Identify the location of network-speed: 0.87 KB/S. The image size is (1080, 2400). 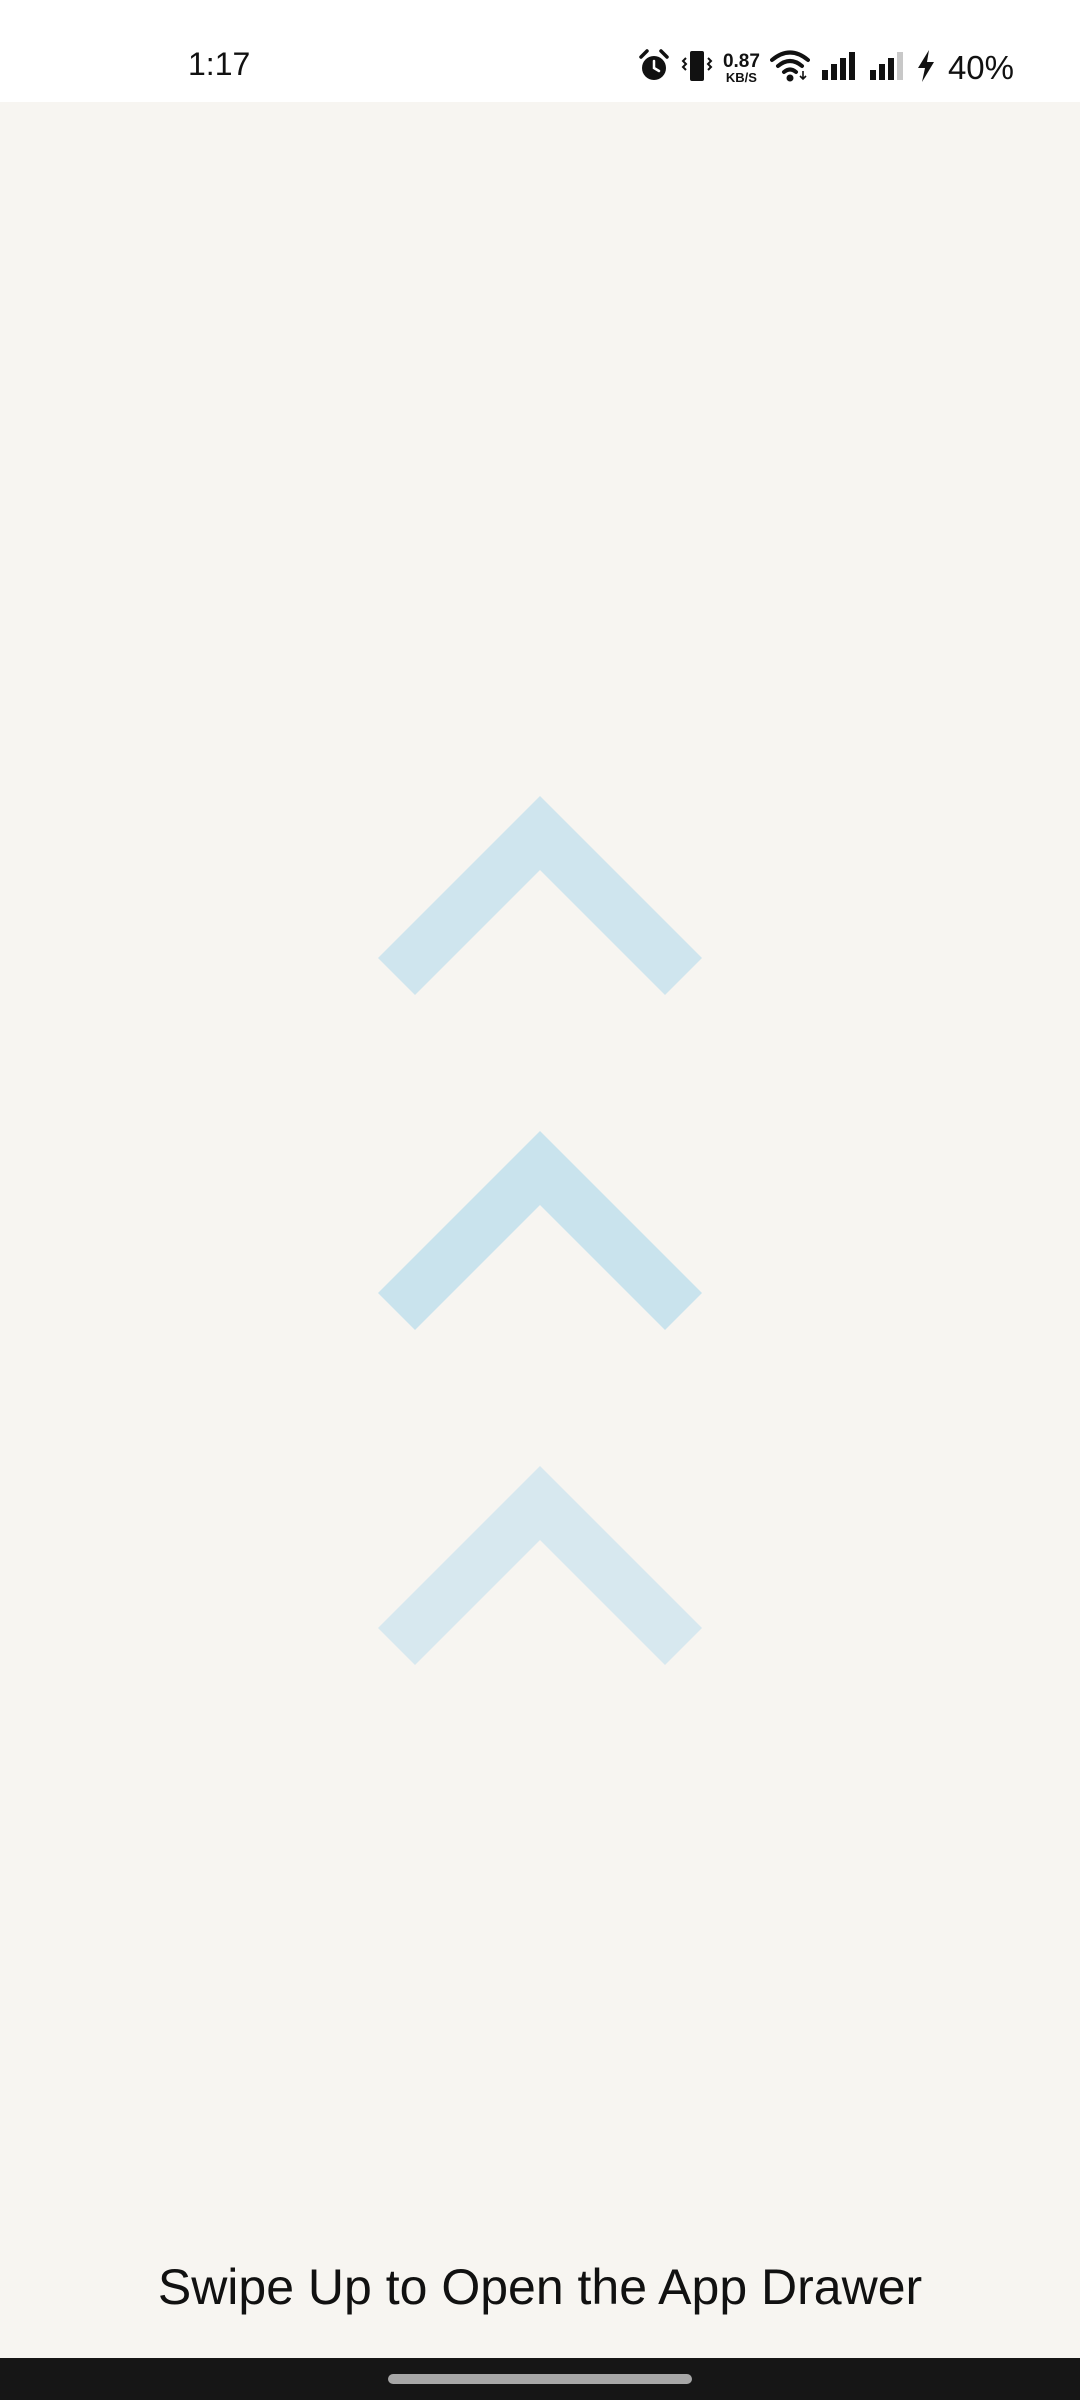
(741, 68).